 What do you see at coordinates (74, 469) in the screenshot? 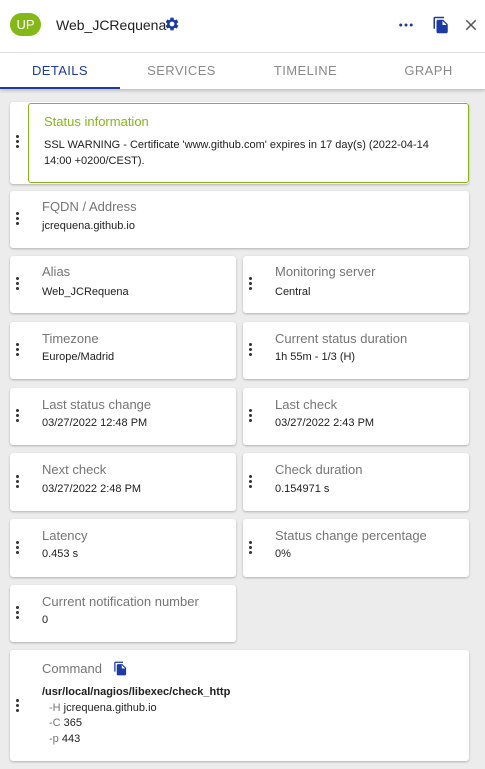
I see `next-check-title: Next check` at bounding box center [74, 469].